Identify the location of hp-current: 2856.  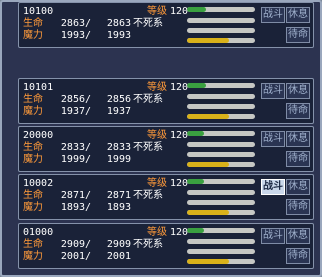
(72, 99).